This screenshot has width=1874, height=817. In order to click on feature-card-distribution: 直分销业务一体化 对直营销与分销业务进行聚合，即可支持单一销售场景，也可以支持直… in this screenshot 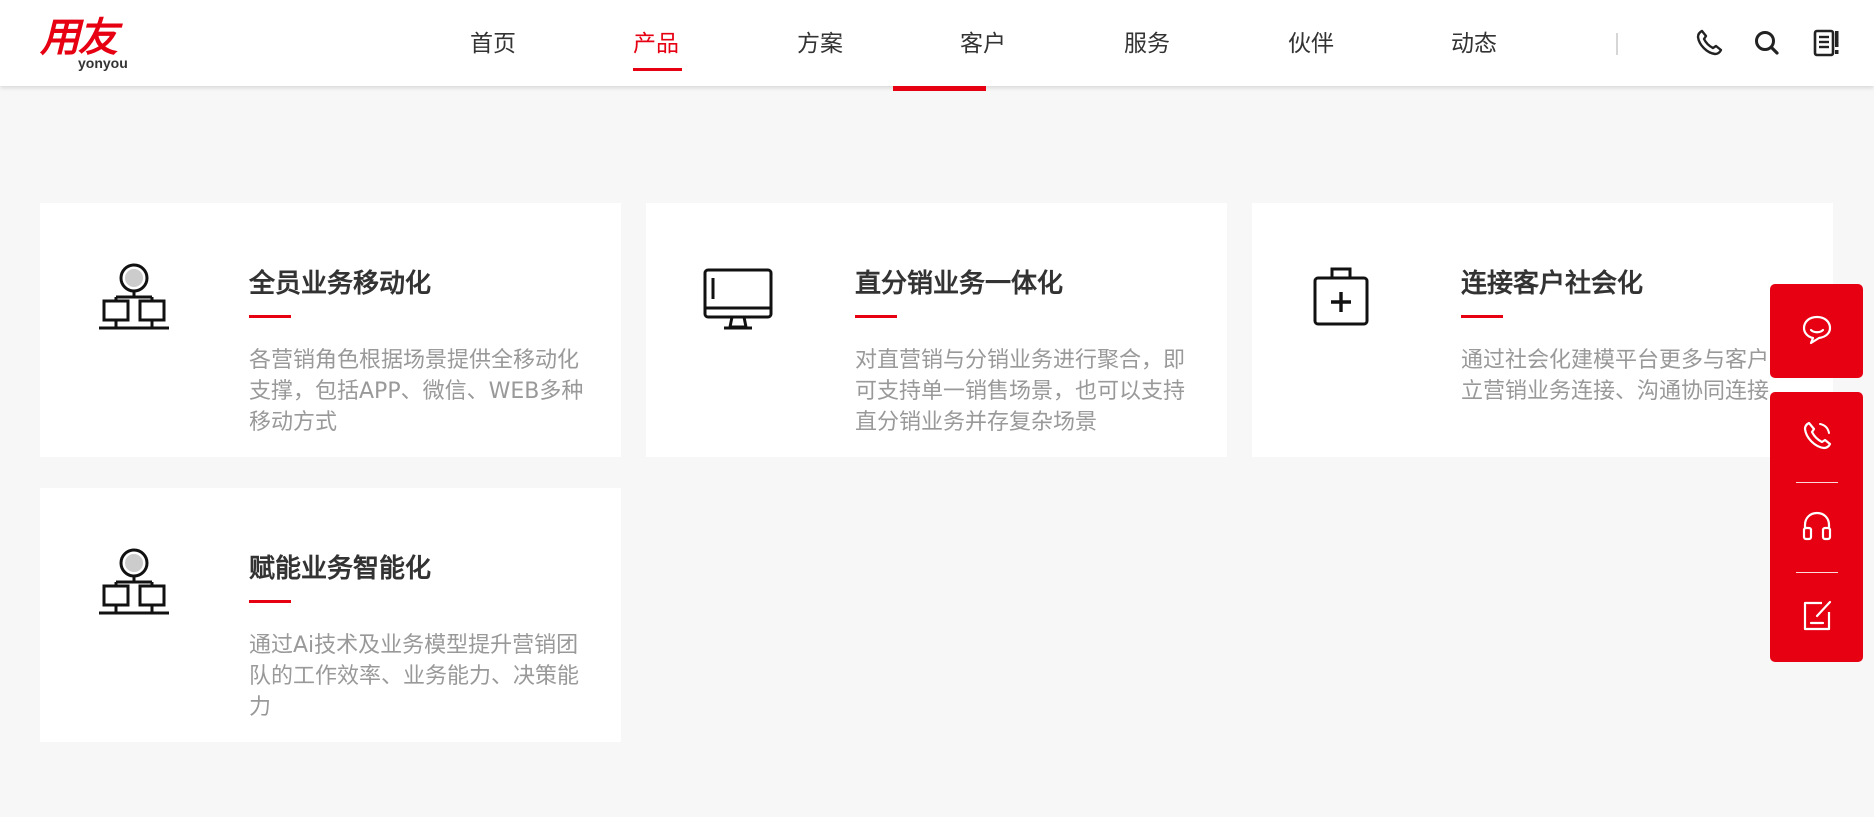, I will do `click(936, 330)`.